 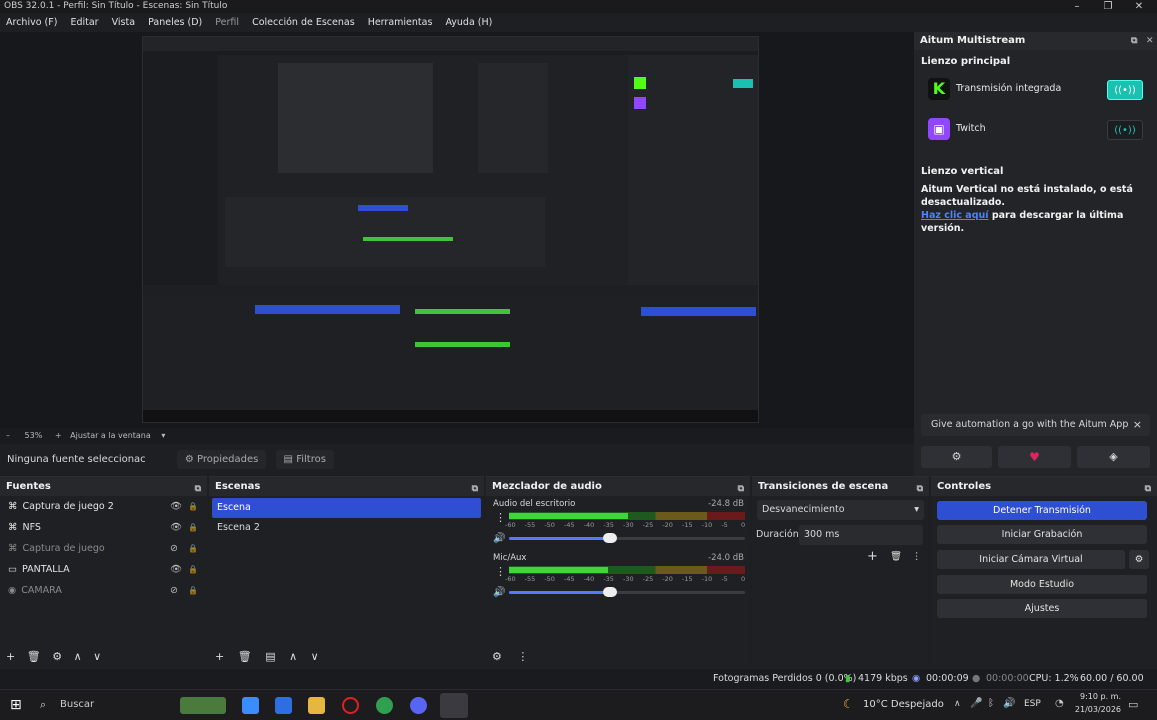 What do you see at coordinates (303, 22) in the screenshot?
I see `menu-scene-collection: Colección de Escenas` at bounding box center [303, 22].